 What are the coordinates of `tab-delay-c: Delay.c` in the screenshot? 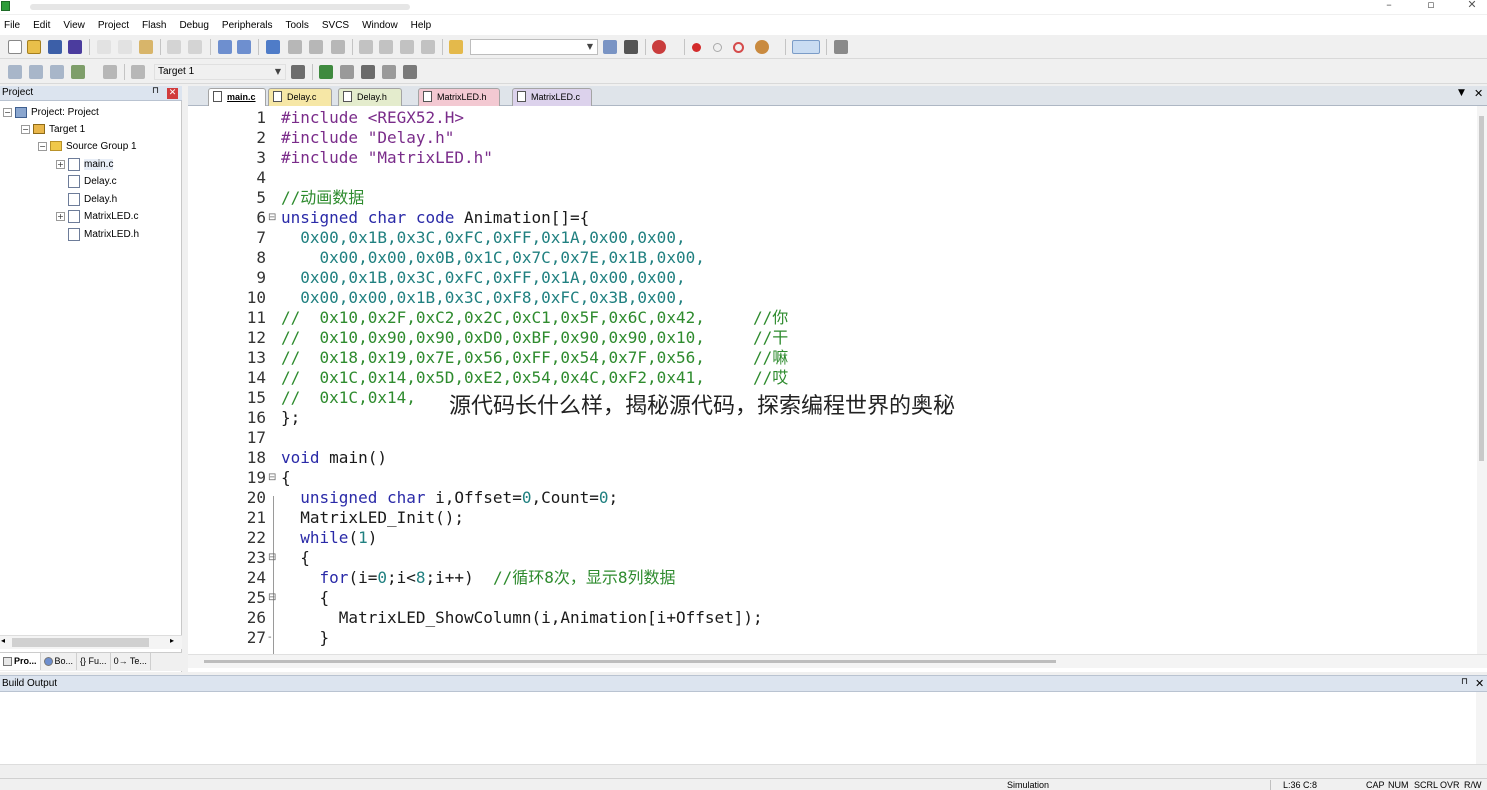 It's located at (300, 97).